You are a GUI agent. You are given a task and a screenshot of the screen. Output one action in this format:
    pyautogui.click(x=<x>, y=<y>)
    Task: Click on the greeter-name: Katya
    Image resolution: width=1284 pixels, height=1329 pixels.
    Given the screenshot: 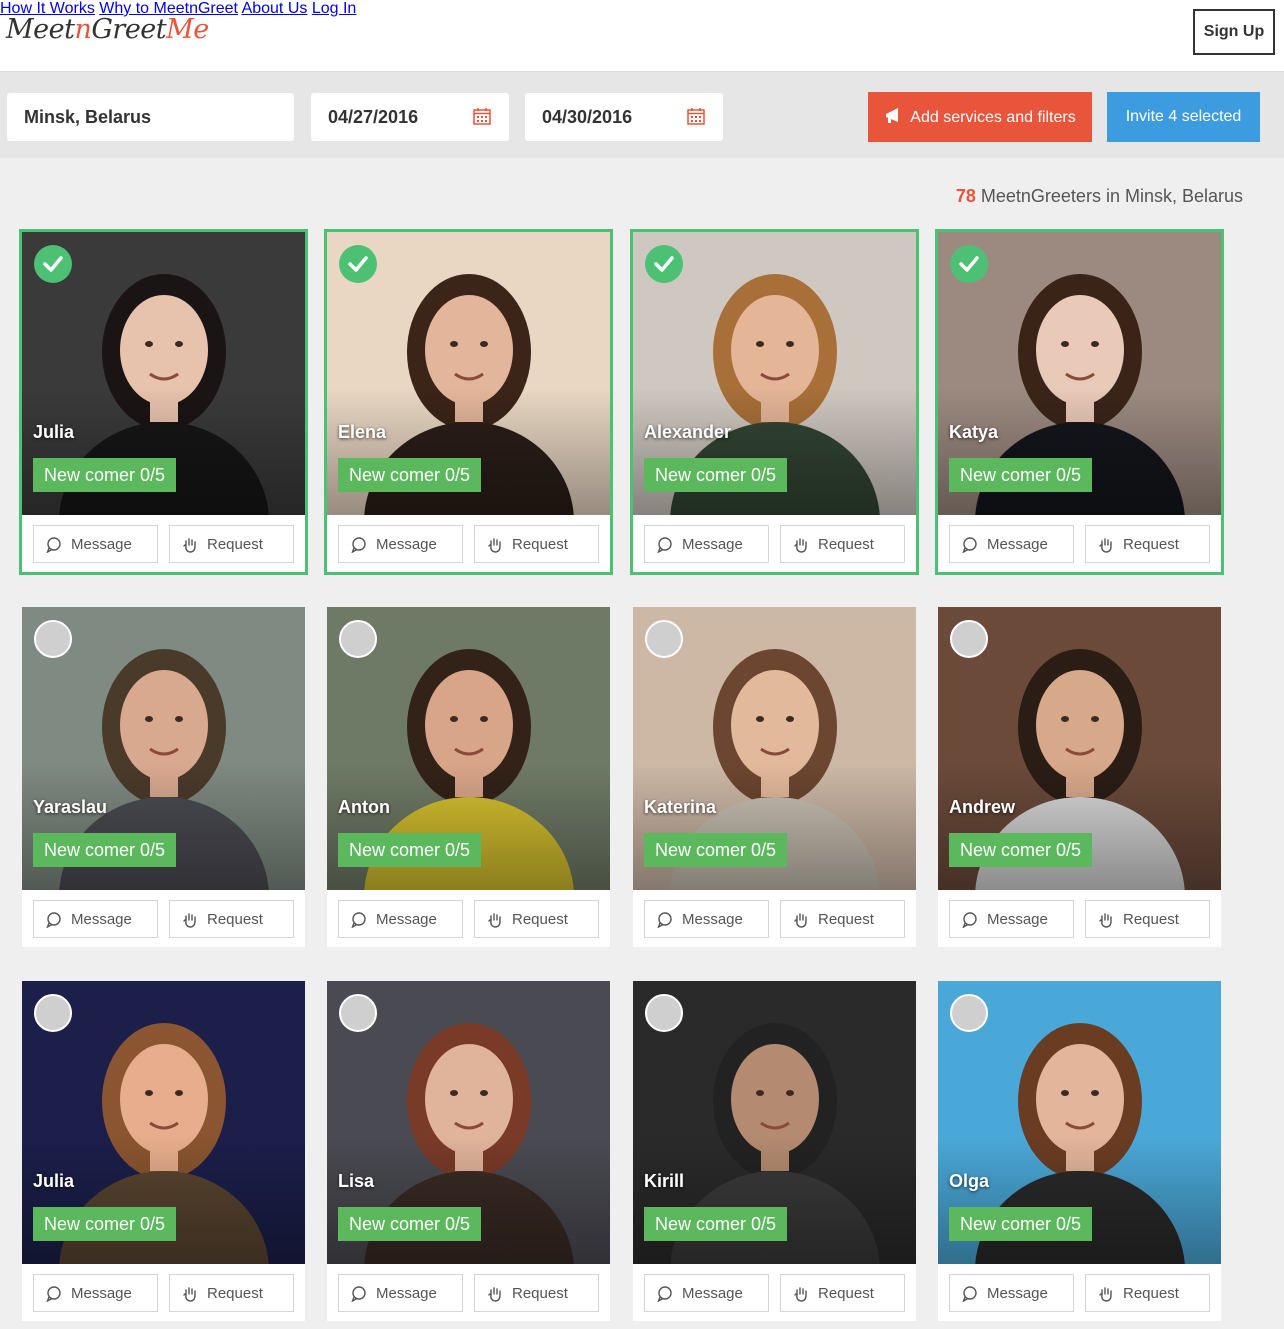 What is the action you would take?
    pyautogui.click(x=973, y=432)
    